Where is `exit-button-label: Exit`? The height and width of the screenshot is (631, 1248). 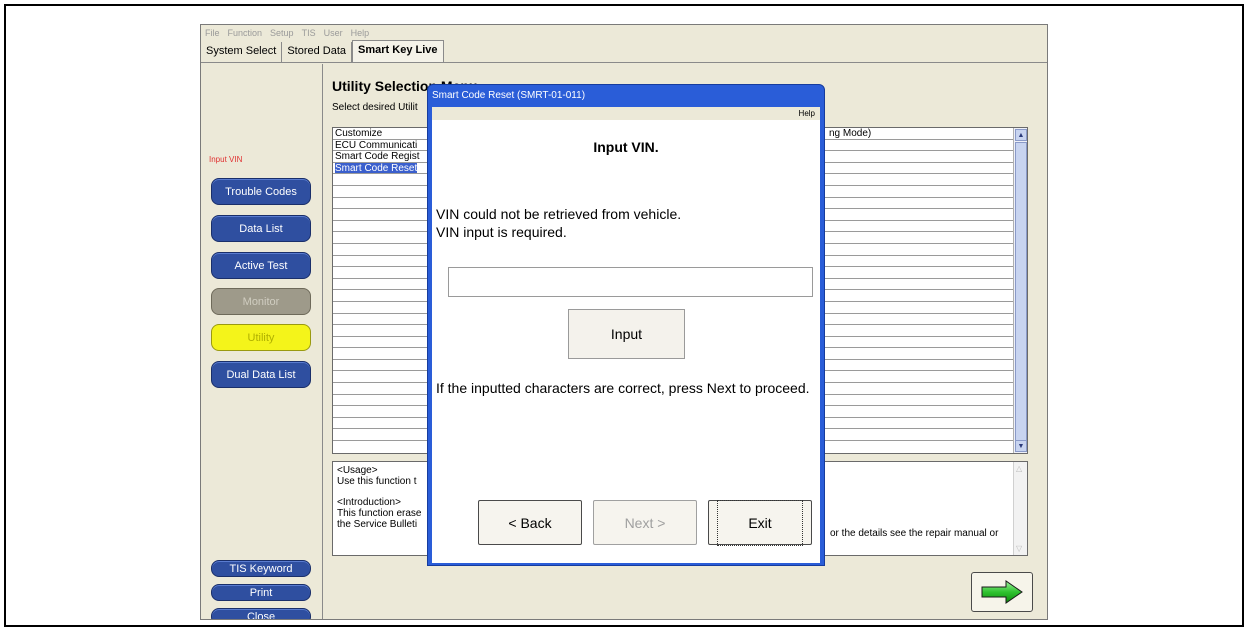 exit-button-label: Exit is located at coordinates (760, 522).